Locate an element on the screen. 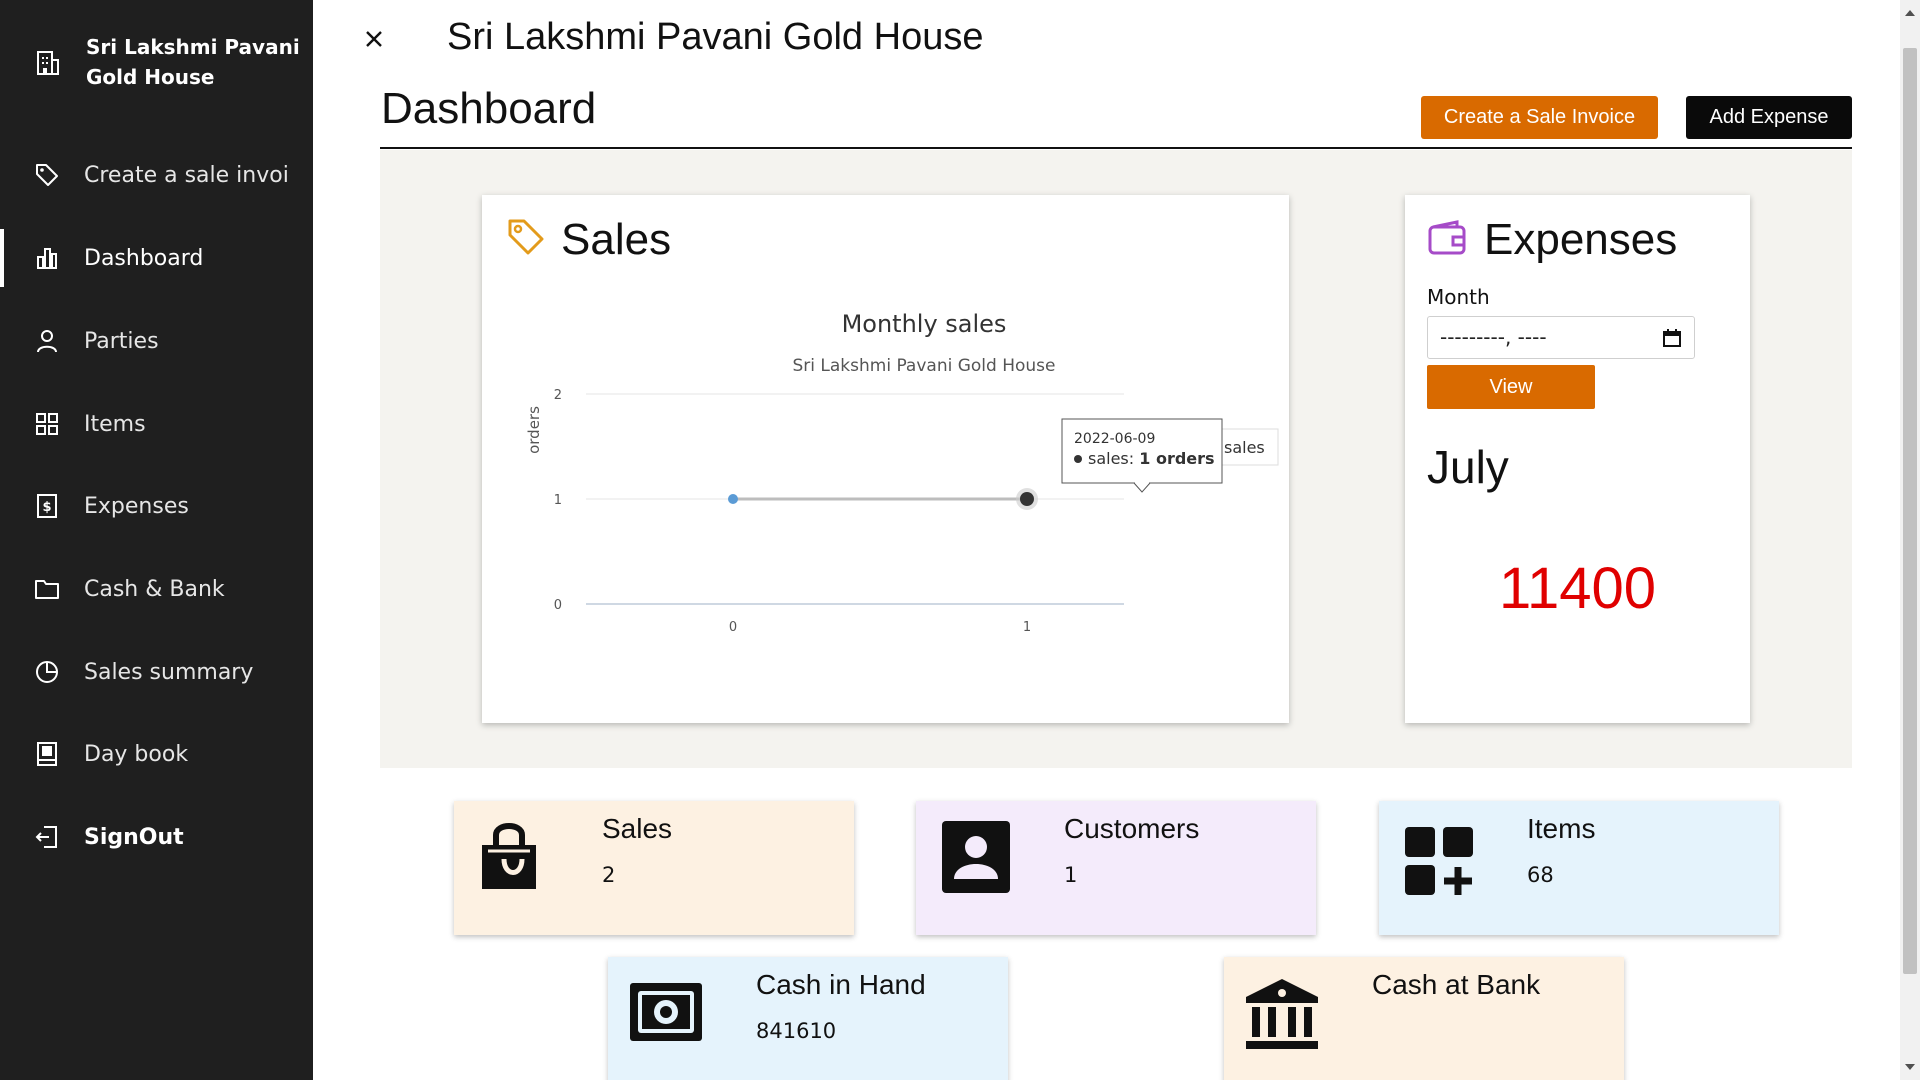 The width and height of the screenshot is (1920, 1080). expense-month-name: July is located at coordinates (1468, 467).